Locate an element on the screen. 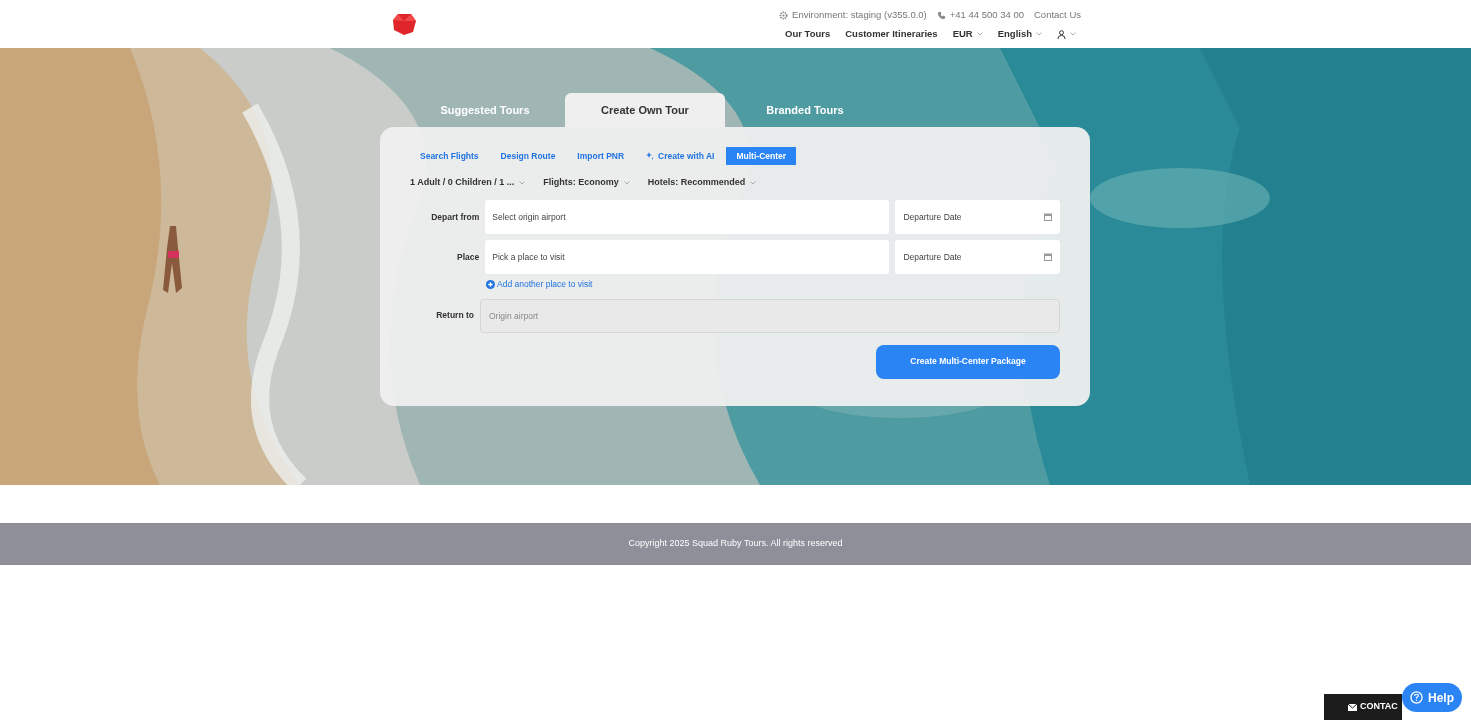 This screenshot has height=720, width=1471. field-label: Return to is located at coordinates (455, 316).